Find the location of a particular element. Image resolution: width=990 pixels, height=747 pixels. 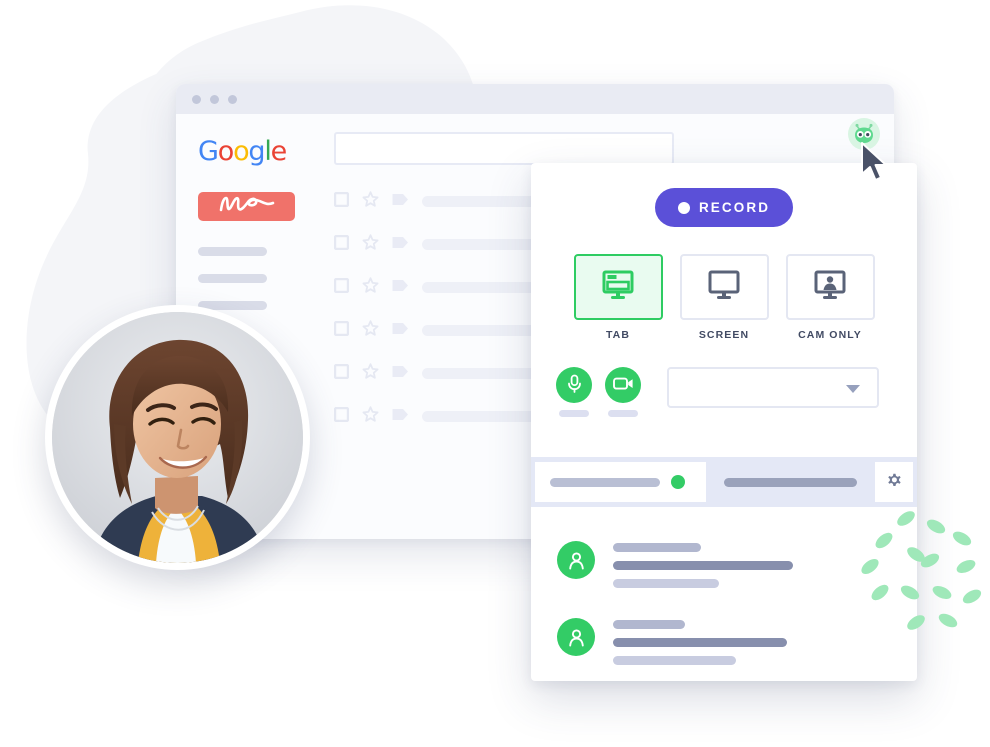

mode-tab-label: TAB is located at coordinates (618, 335).